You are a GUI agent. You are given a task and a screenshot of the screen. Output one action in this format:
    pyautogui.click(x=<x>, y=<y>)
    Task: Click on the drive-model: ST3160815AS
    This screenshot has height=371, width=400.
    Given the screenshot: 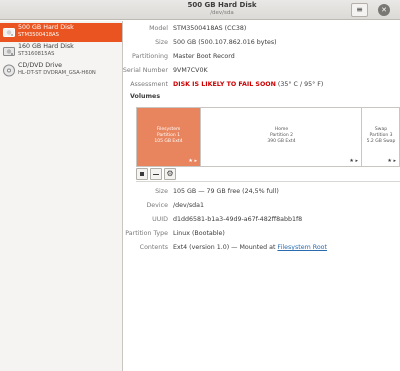 What is the action you would take?
    pyautogui.click(x=36, y=54)
    